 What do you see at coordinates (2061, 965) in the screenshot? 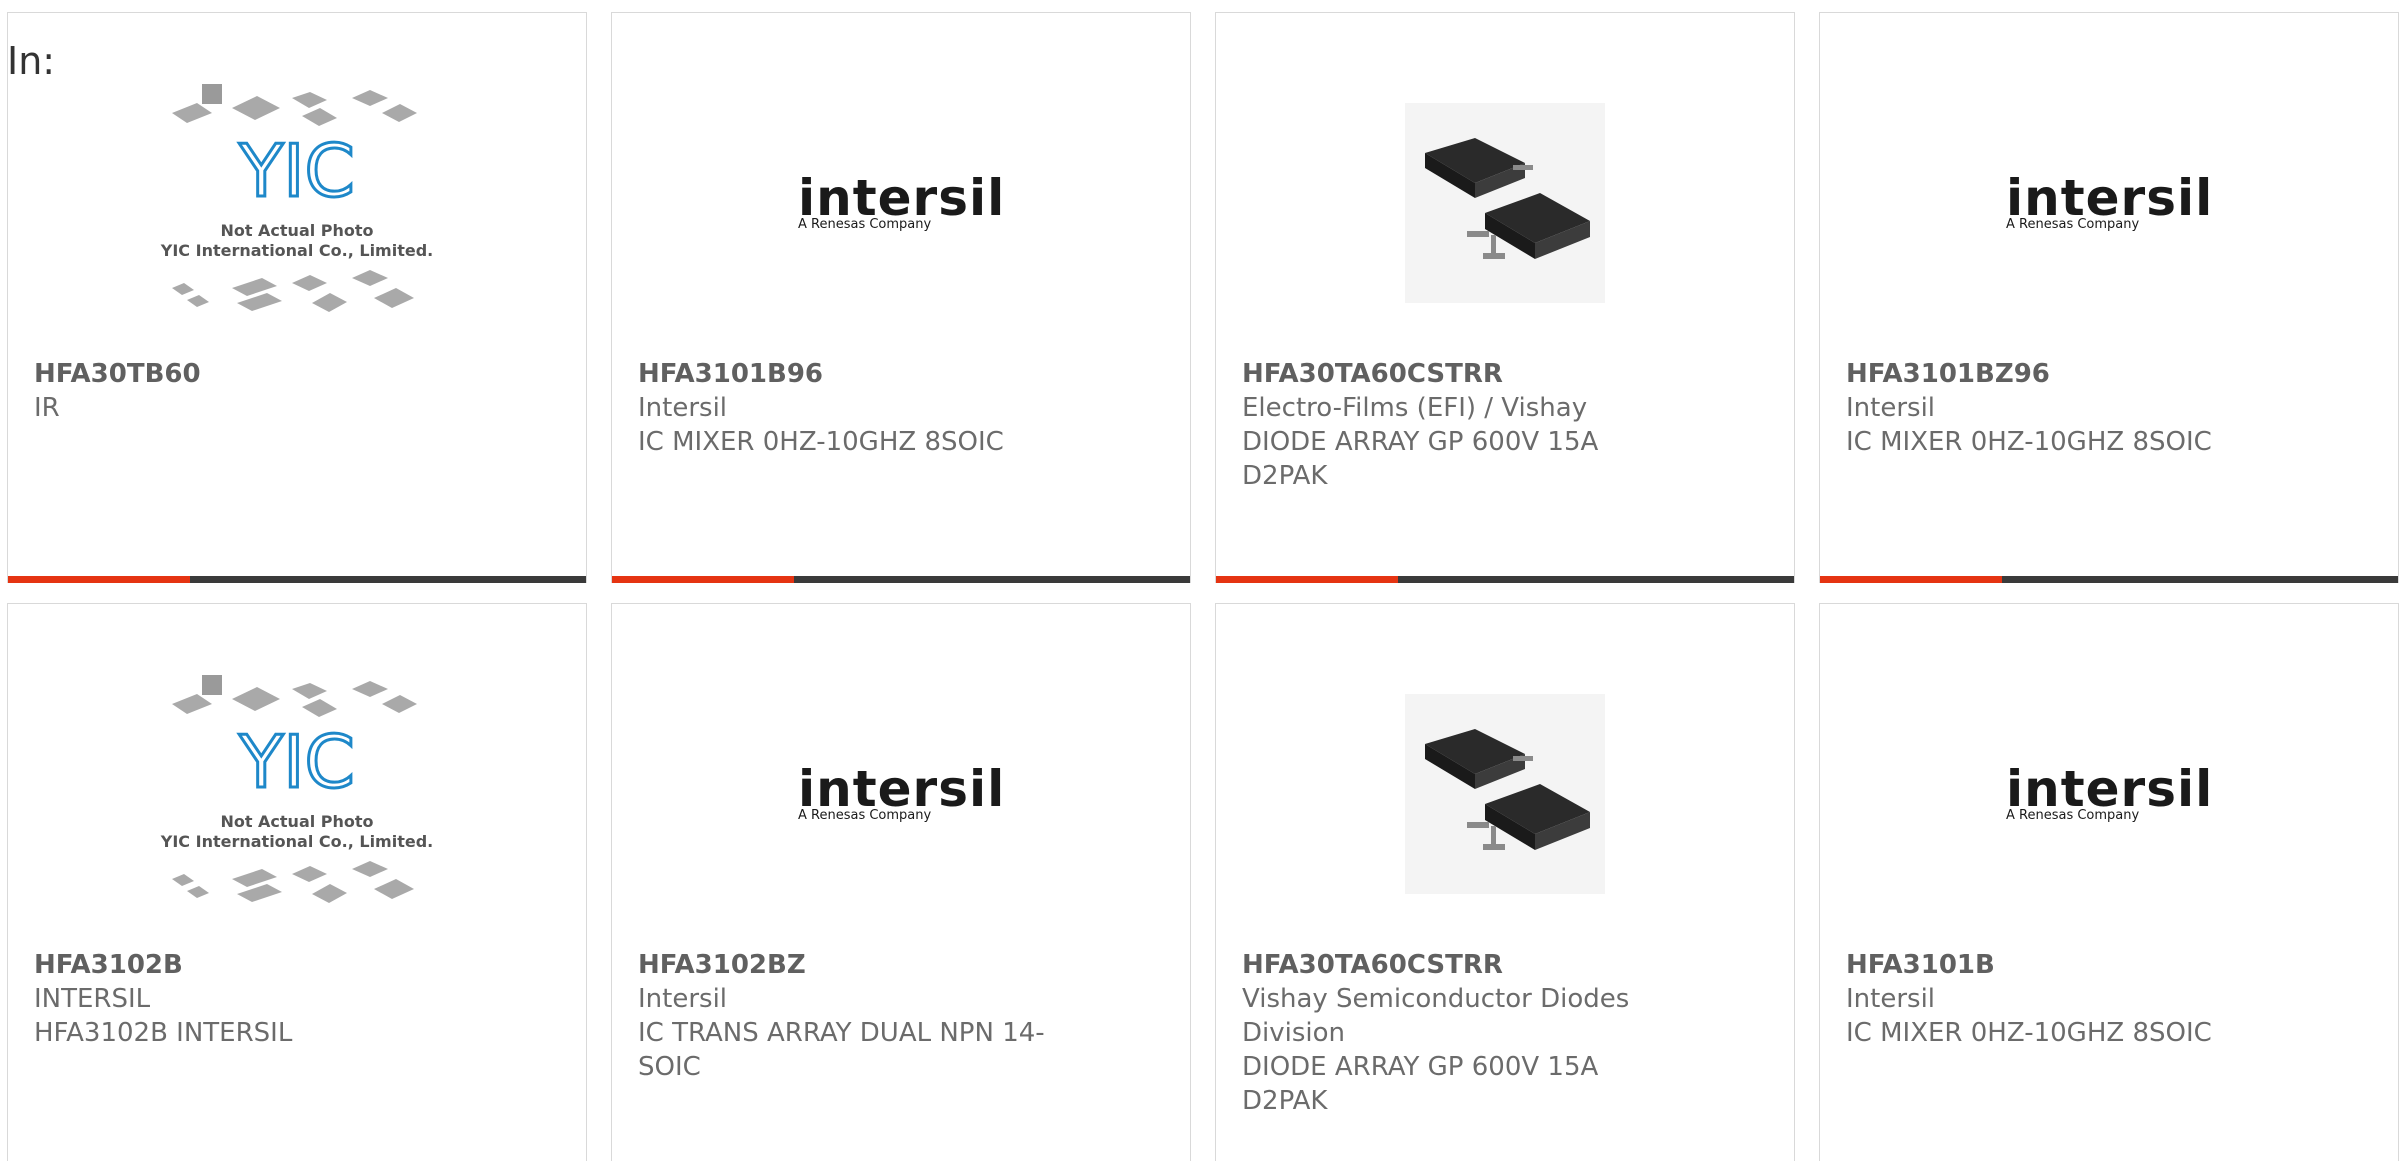
I see `part-number-link: HFA3101B` at bounding box center [2061, 965].